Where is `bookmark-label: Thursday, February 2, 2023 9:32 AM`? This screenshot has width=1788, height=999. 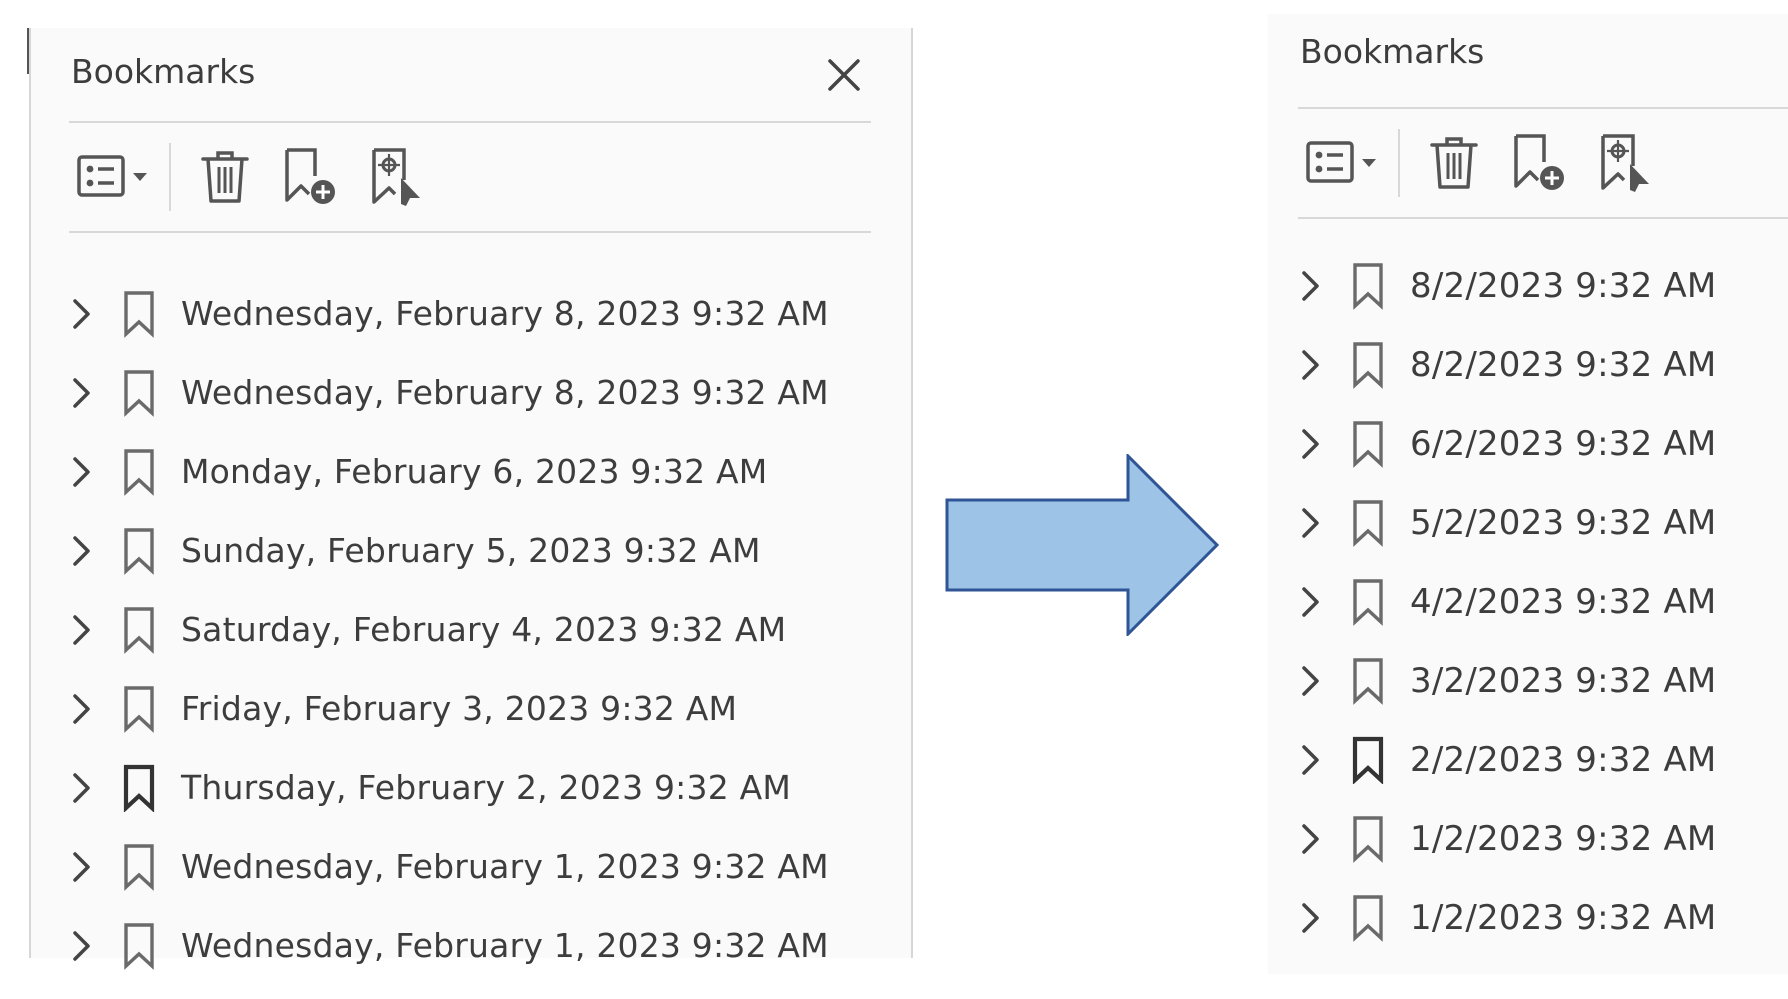
bookmark-label: Thursday, February 2, 2023 9:32 AM is located at coordinates (486, 787).